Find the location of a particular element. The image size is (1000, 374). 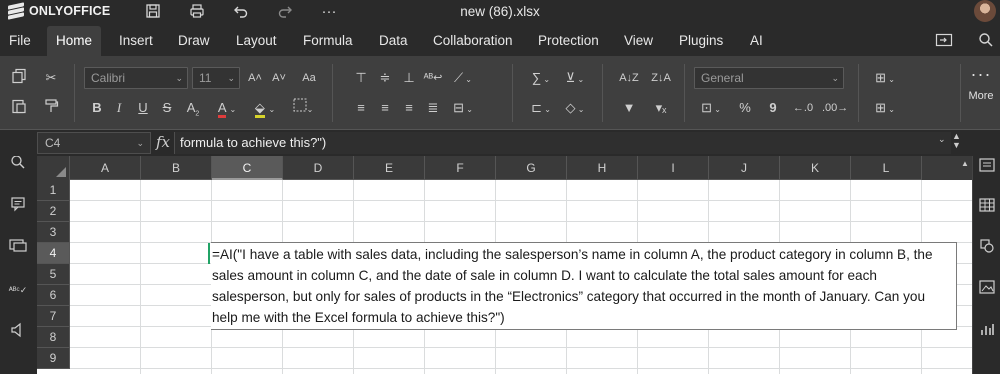

more-icon: ··· is located at coordinates (329, 12).